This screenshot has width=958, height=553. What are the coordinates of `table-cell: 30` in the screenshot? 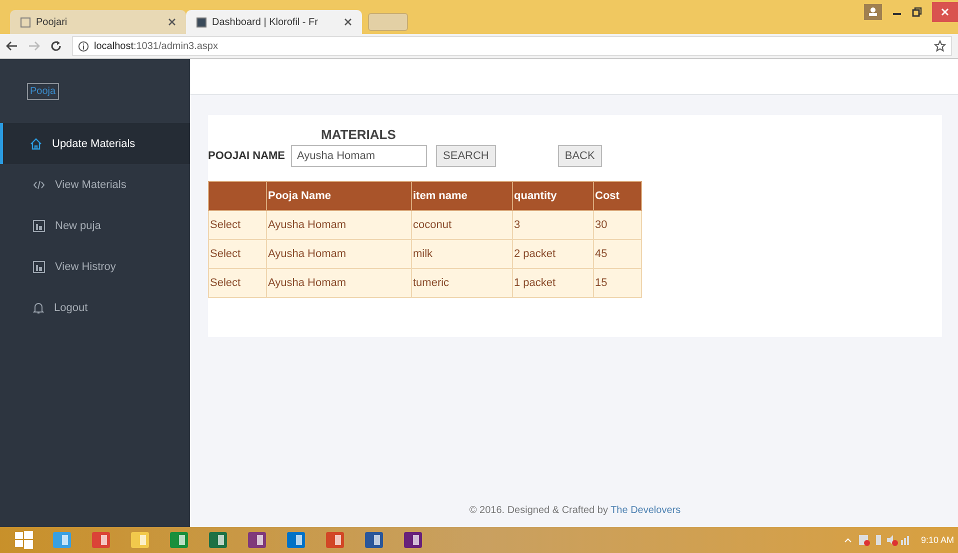 It's located at (618, 225).